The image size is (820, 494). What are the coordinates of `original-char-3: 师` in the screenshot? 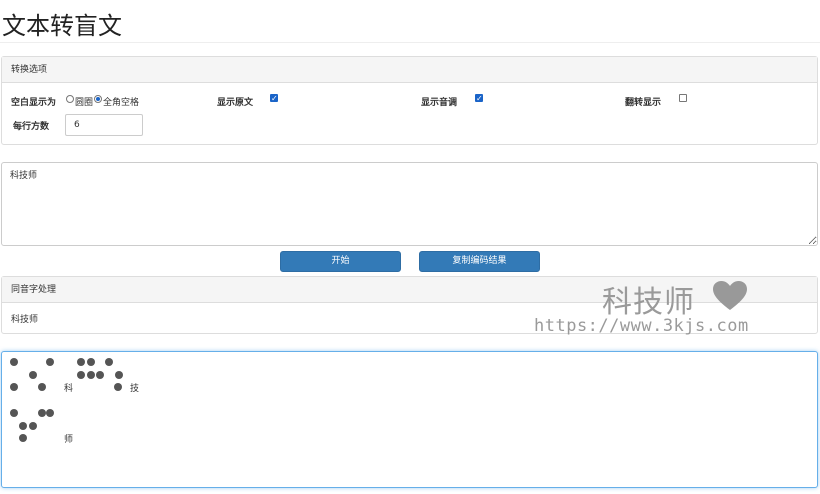 It's located at (68, 439).